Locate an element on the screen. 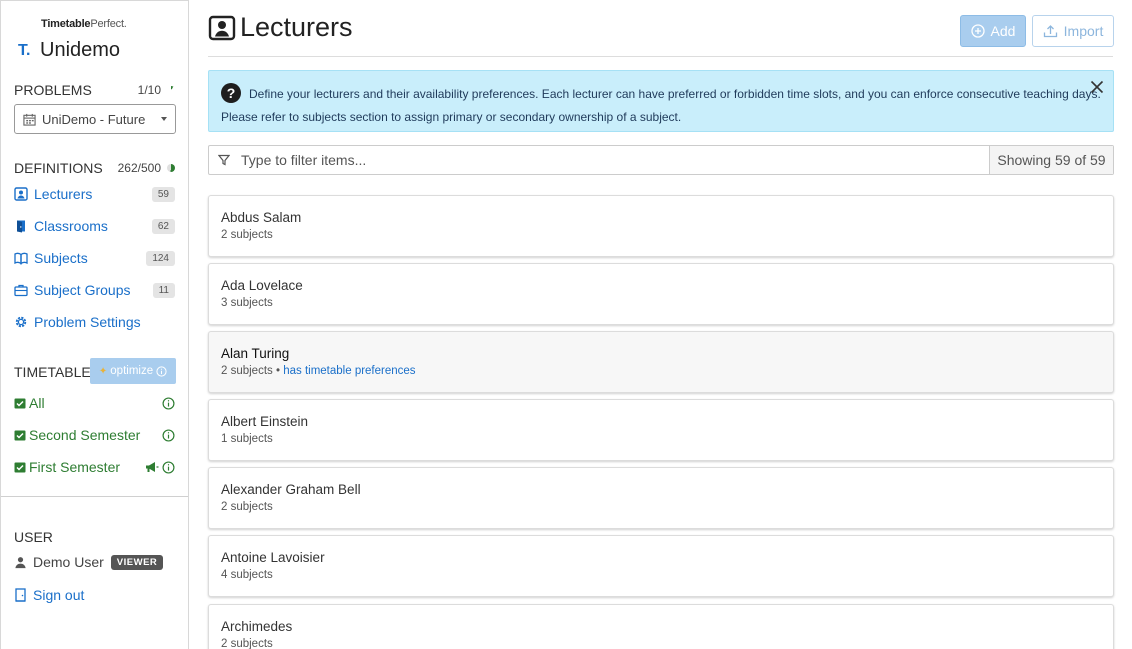 The width and height of the screenshot is (1132, 649). add-label: Add is located at coordinates (1003, 31).